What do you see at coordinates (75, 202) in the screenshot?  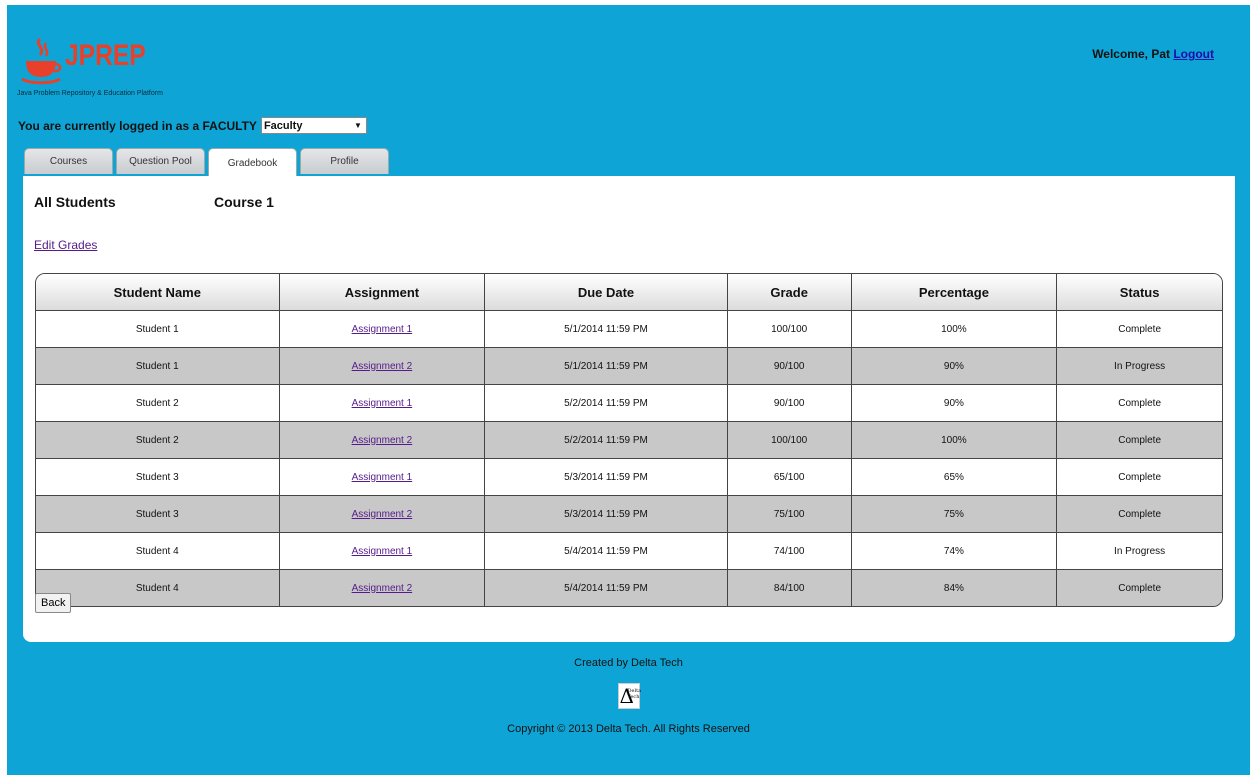 I see `scope-heading: All Students` at bounding box center [75, 202].